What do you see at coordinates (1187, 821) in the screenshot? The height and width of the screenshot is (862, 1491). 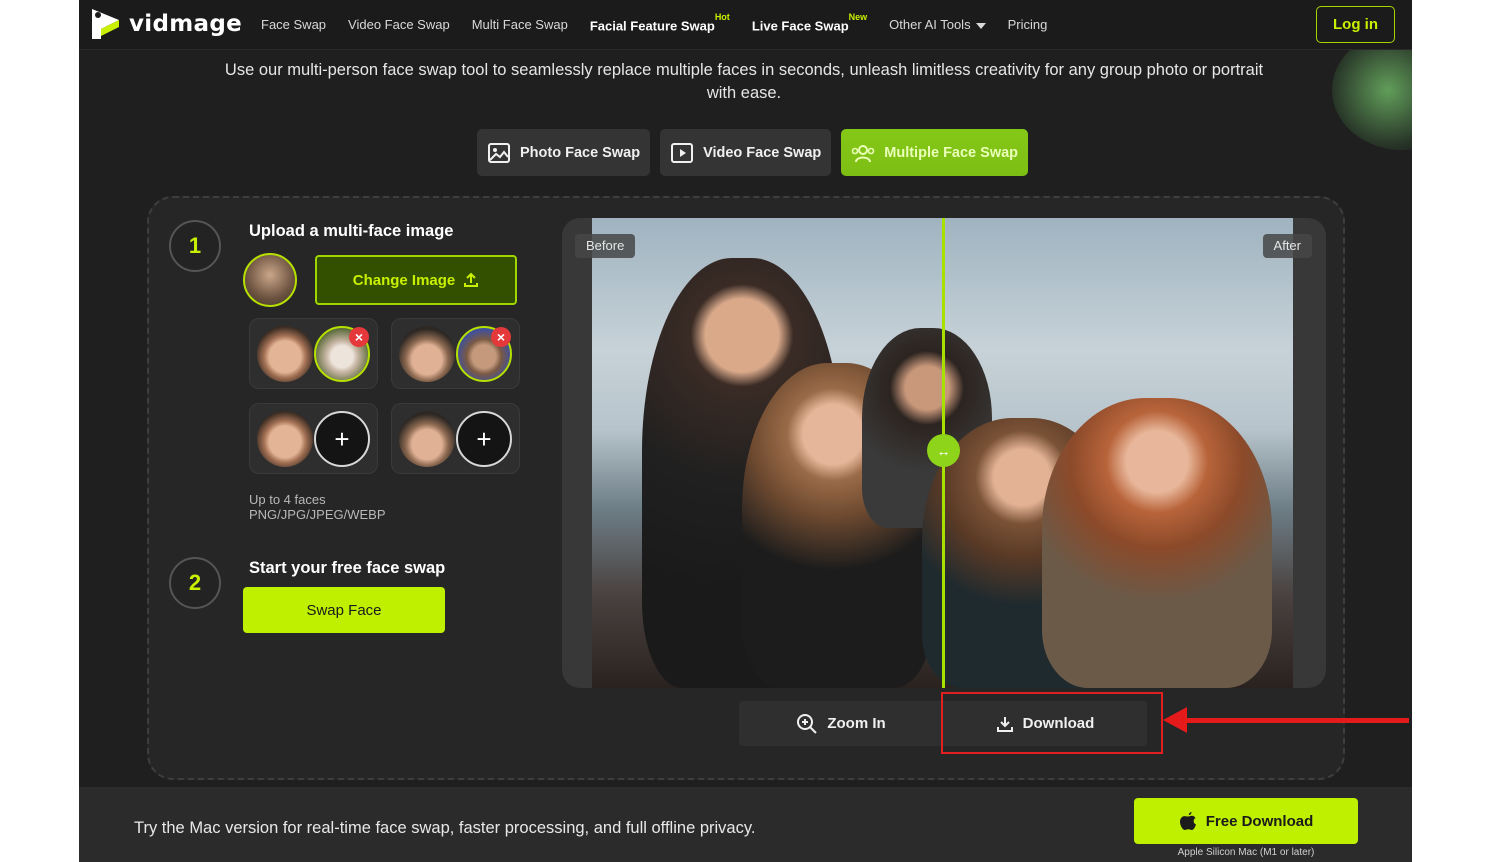 I see `apple-icon` at bounding box center [1187, 821].